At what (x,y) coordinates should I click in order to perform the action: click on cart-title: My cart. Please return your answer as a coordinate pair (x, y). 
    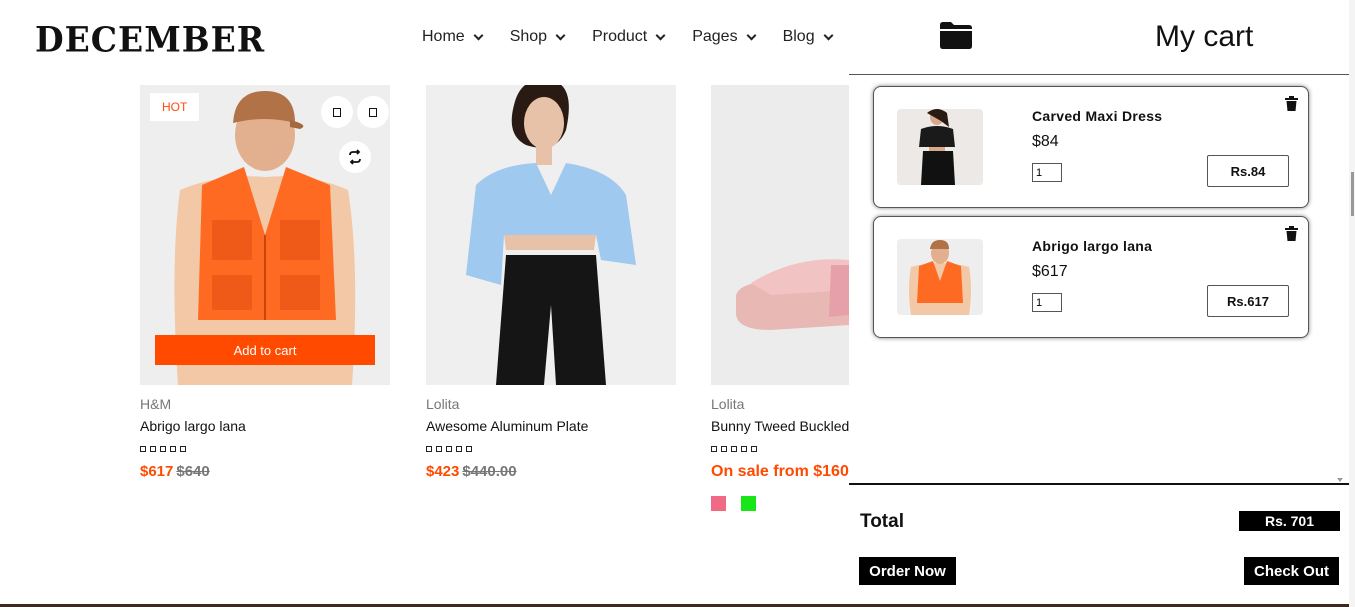
    Looking at the image, I should click on (1204, 36).